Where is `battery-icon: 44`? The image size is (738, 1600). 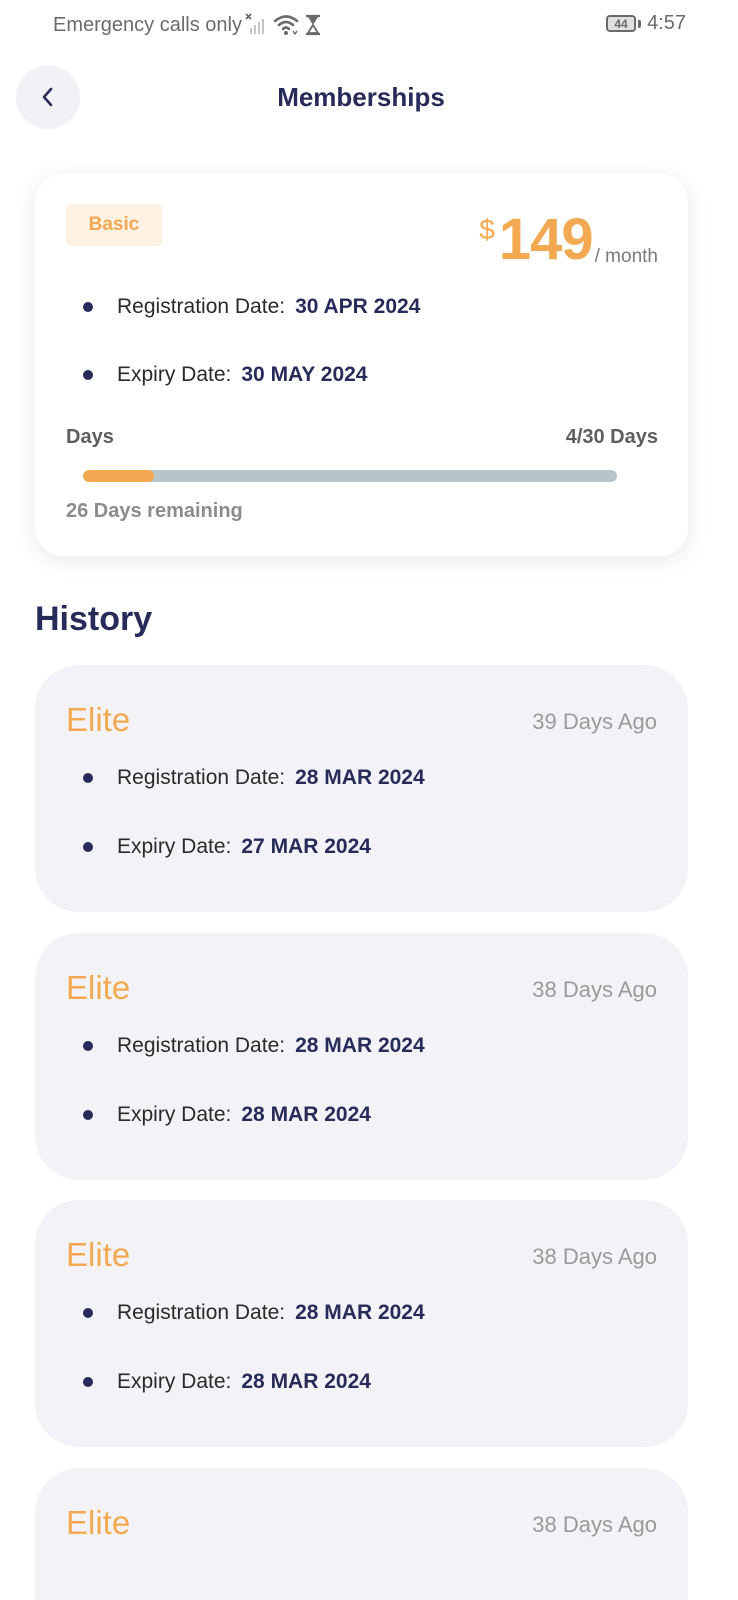
battery-icon: 44 is located at coordinates (624, 23).